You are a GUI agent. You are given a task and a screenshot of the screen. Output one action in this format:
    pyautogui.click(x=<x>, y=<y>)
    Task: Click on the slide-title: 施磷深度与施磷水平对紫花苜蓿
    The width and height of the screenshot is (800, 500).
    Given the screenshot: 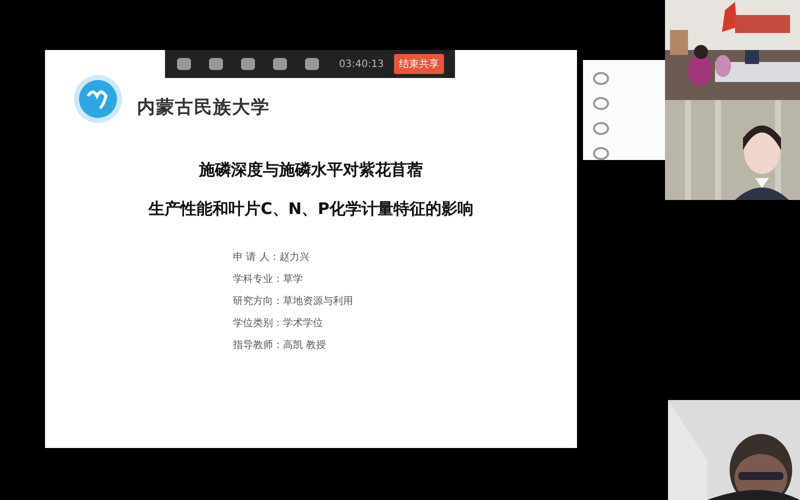 What is the action you would take?
    pyautogui.click(x=310, y=170)
    